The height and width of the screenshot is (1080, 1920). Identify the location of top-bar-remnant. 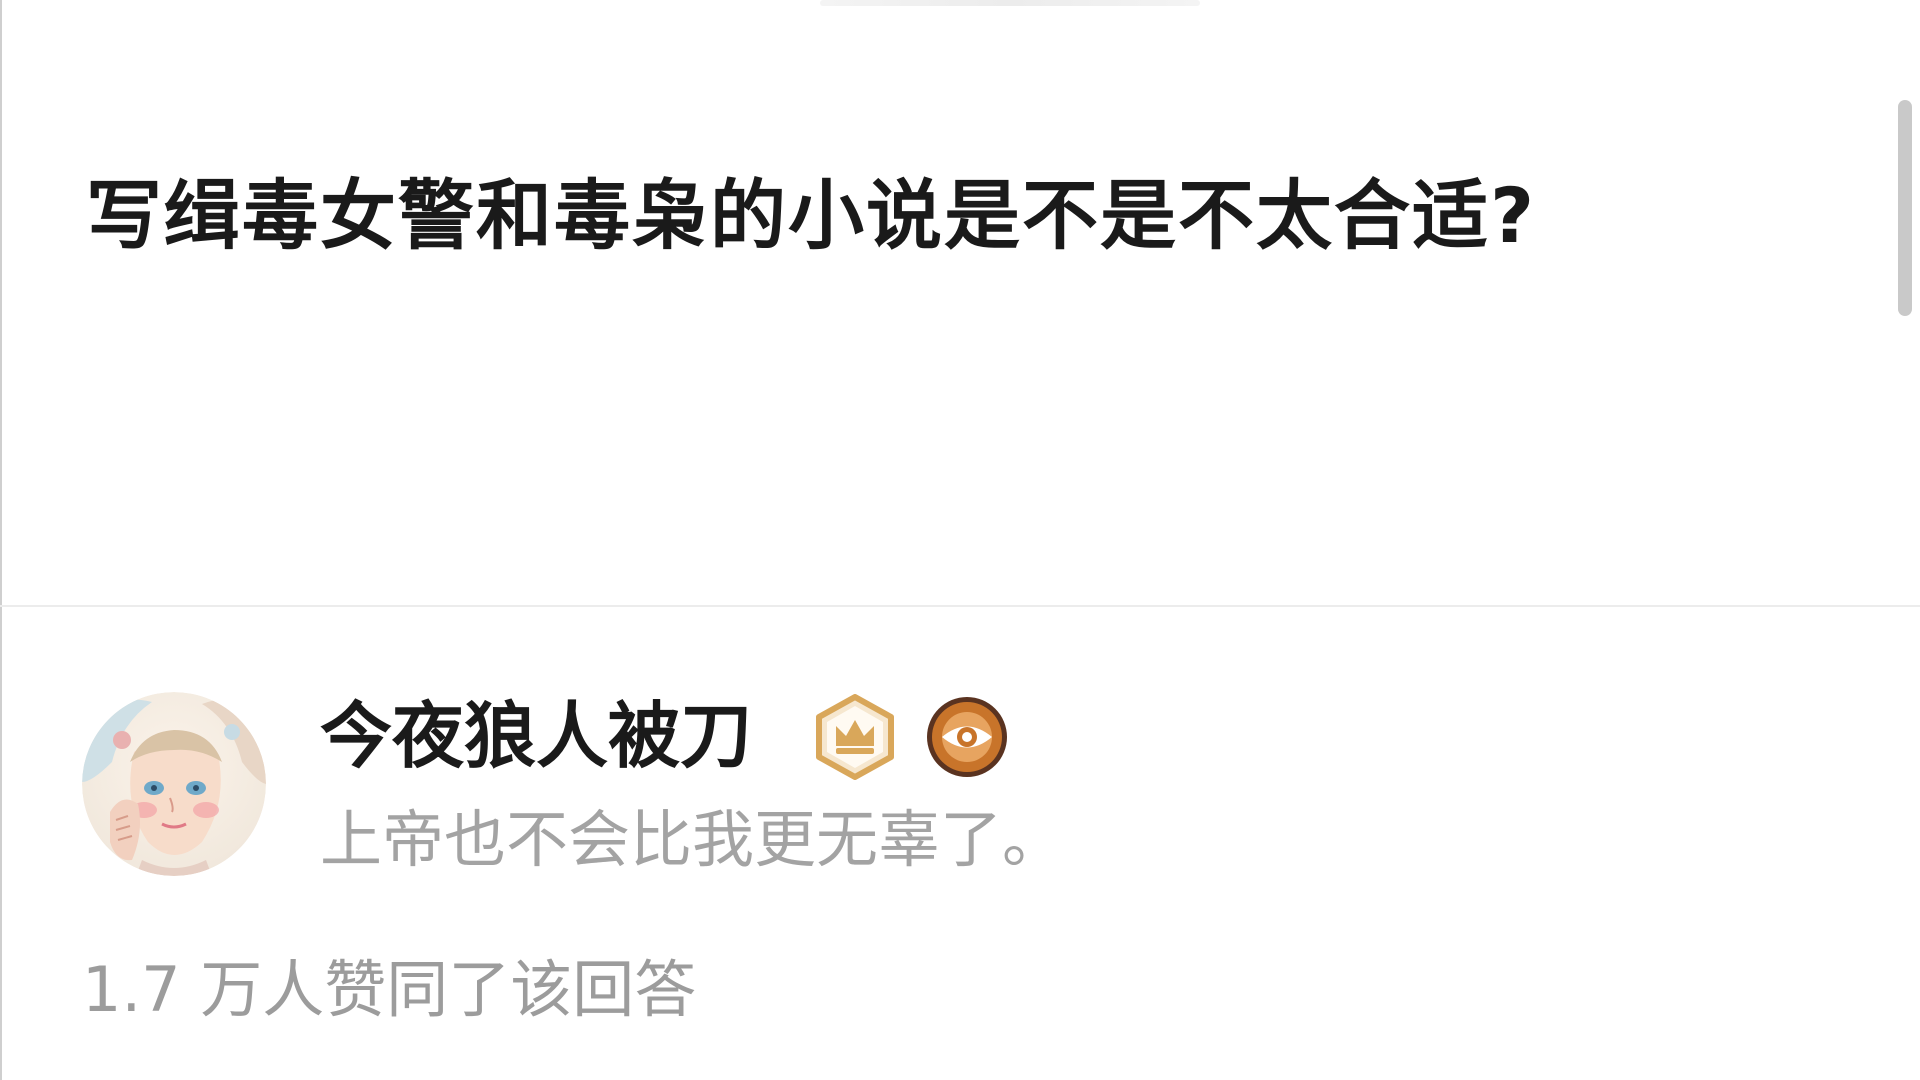
(1010, 3).